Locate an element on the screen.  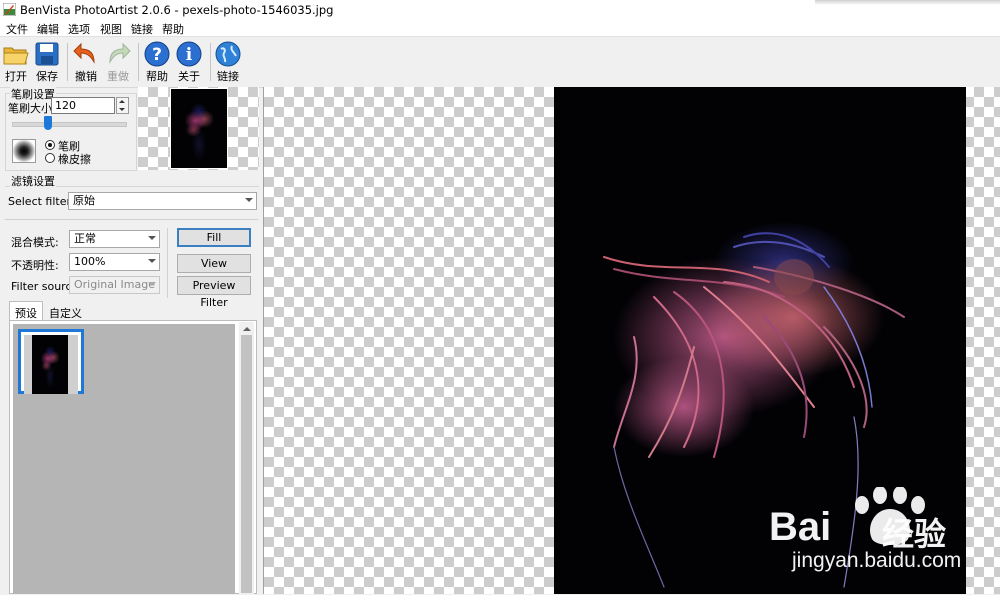
preset-thumbnail-original is located at coordinates (51, 361).